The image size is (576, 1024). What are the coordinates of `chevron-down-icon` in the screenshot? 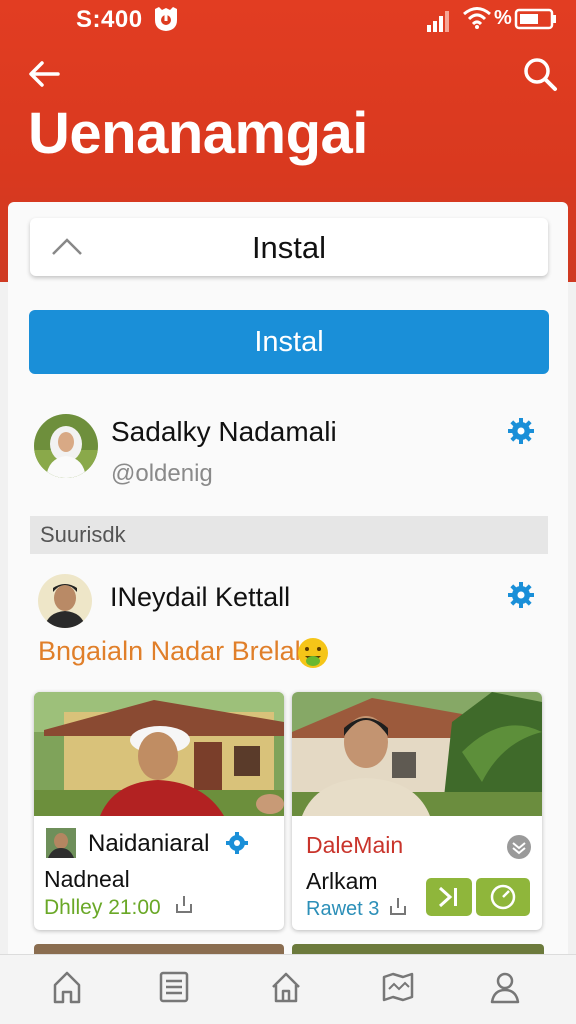 It's located at (519, 847).